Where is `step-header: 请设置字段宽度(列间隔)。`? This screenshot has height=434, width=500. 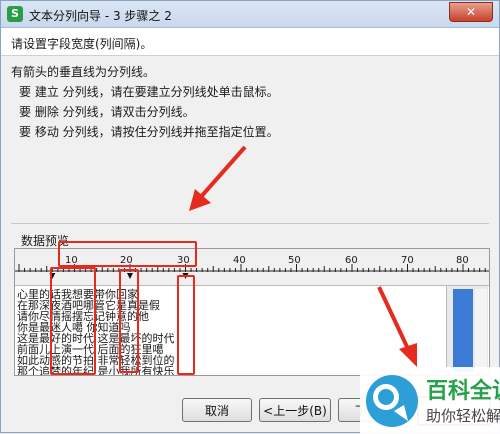
step-header: 请设置字段宽度(列间隔)。 is located at coordinates (250, 42).